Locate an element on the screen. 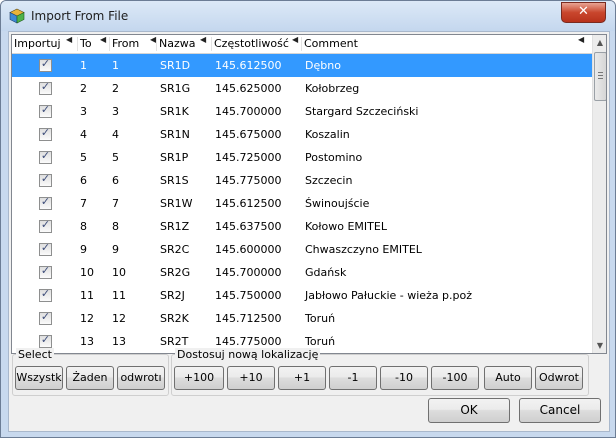 This screenshot has height=438, width=616. scroll-down-arrow-icon: ▼ is located at coordinates (599, 345).